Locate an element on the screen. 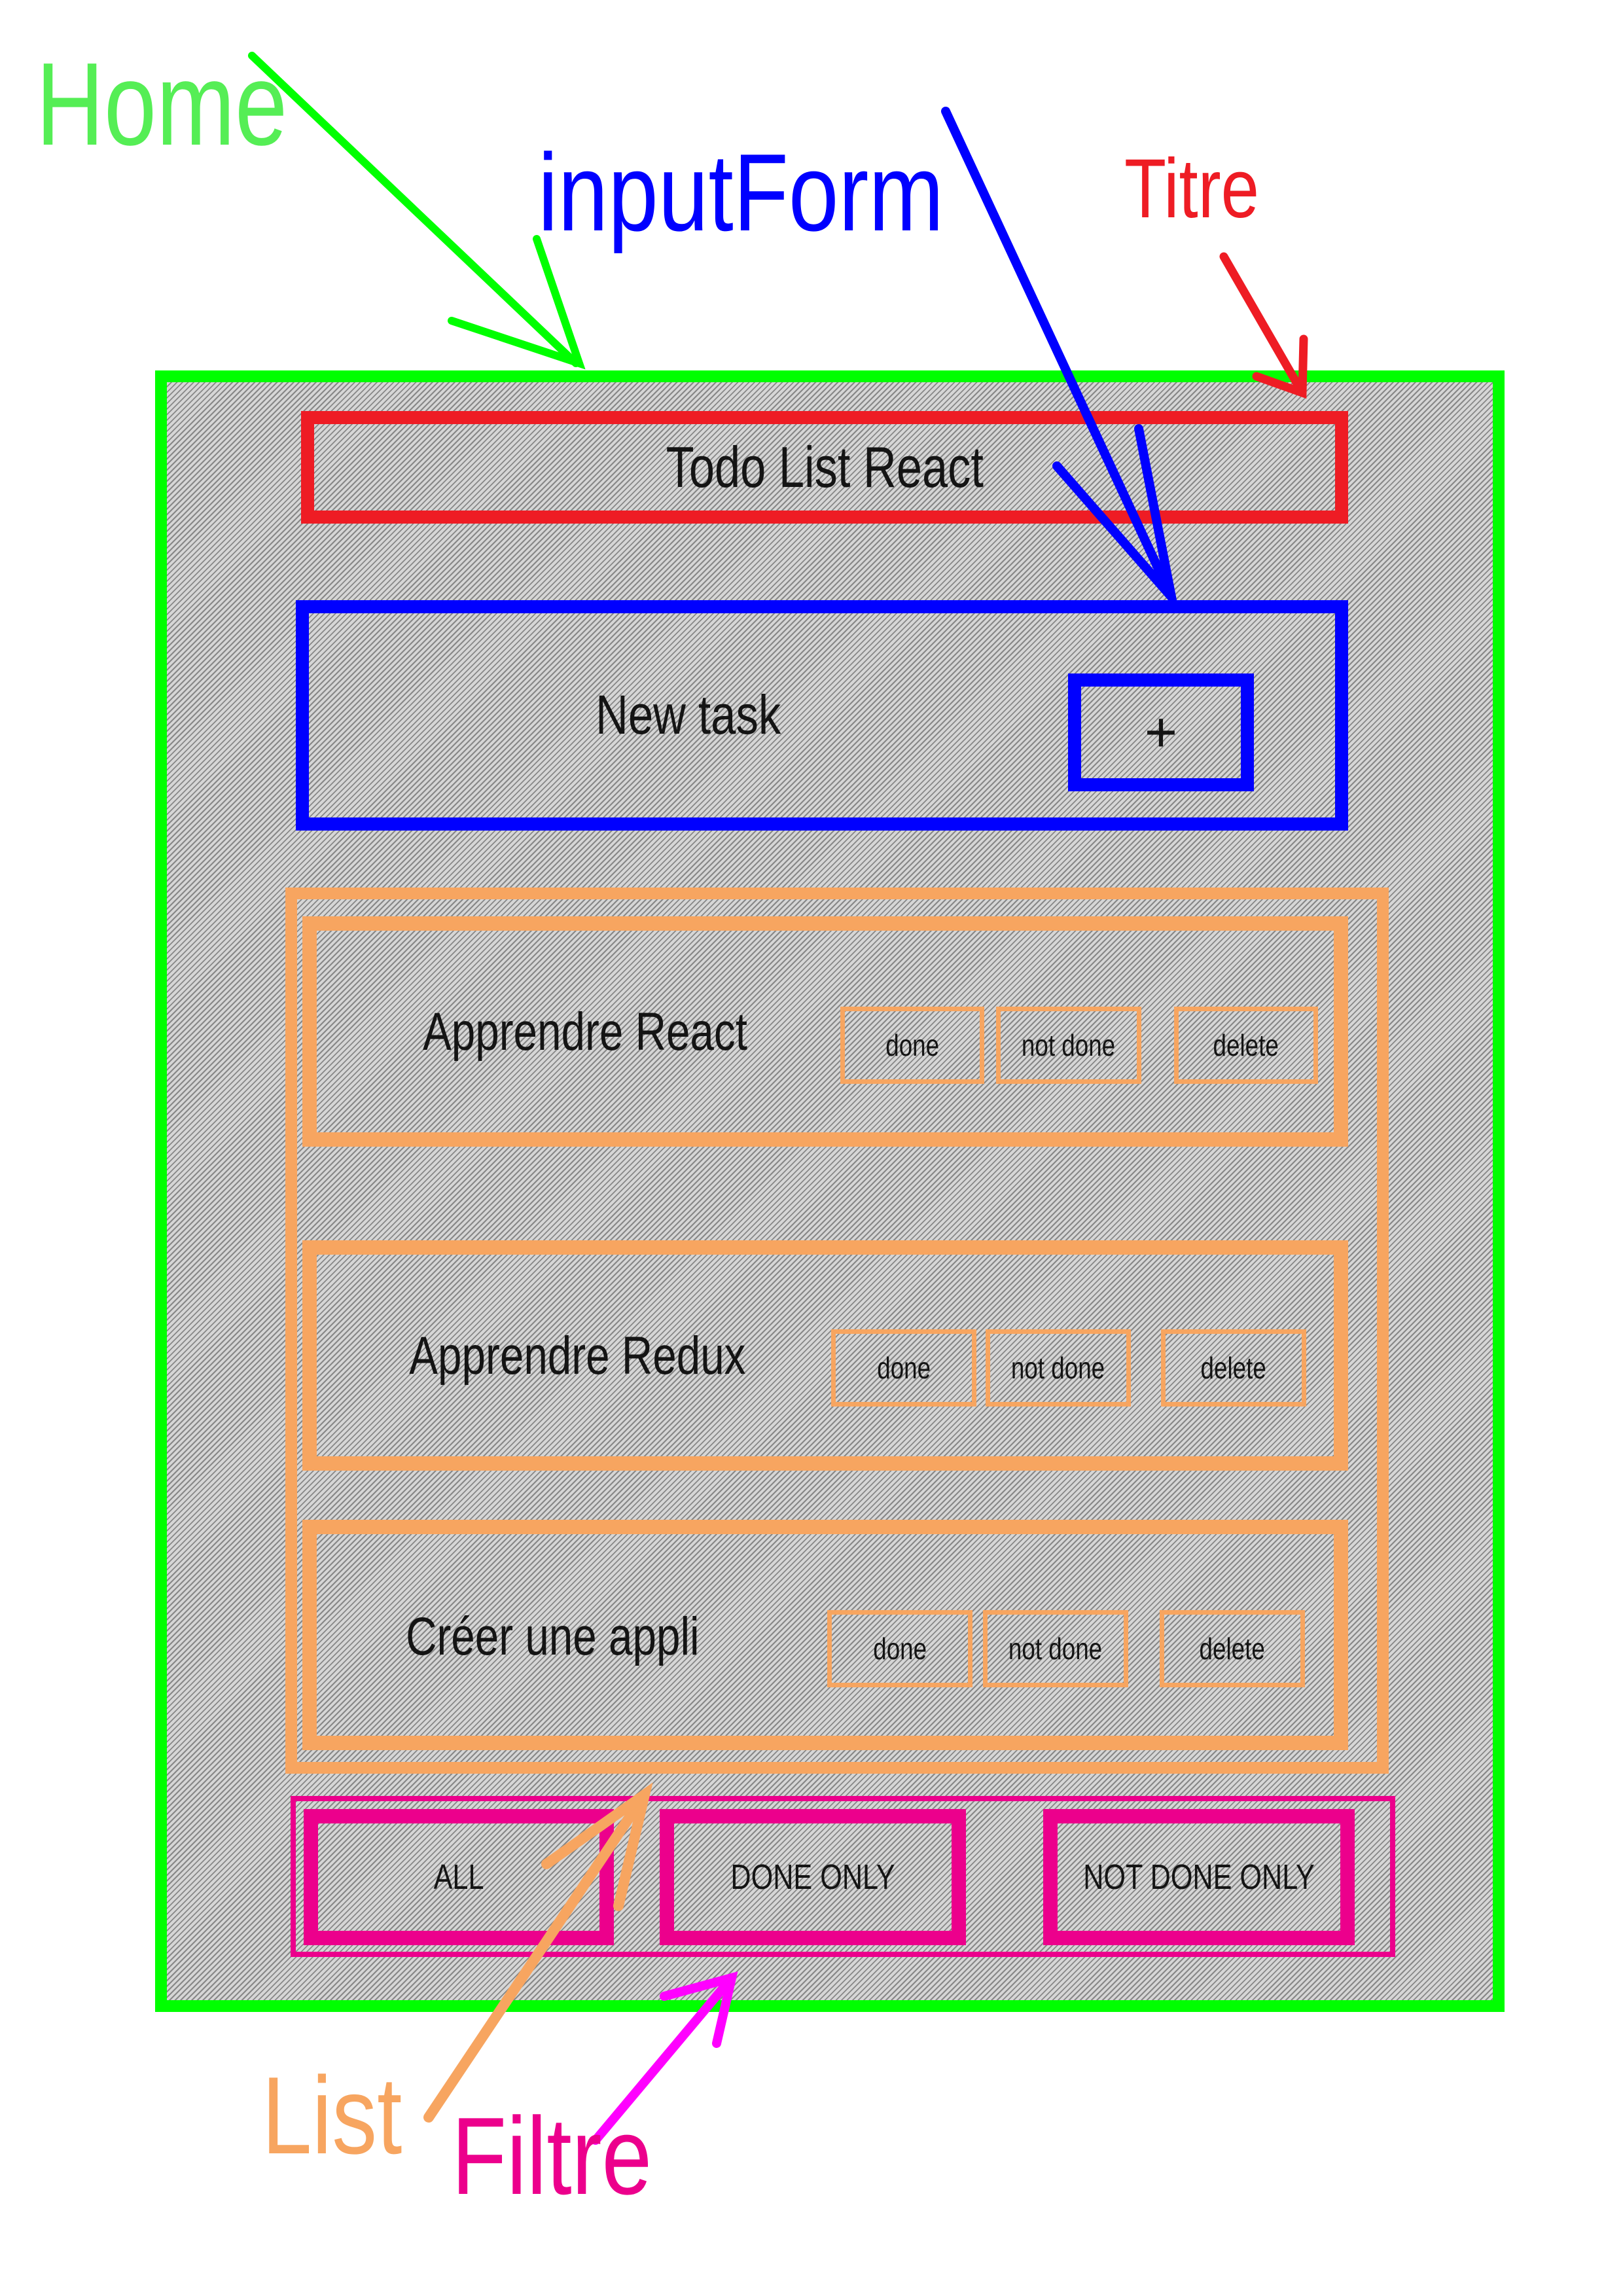 Image resolution: width=1623 pixels, height=2296 pixels. filtre-label: Filtre is located at coordinates (552, 2155).